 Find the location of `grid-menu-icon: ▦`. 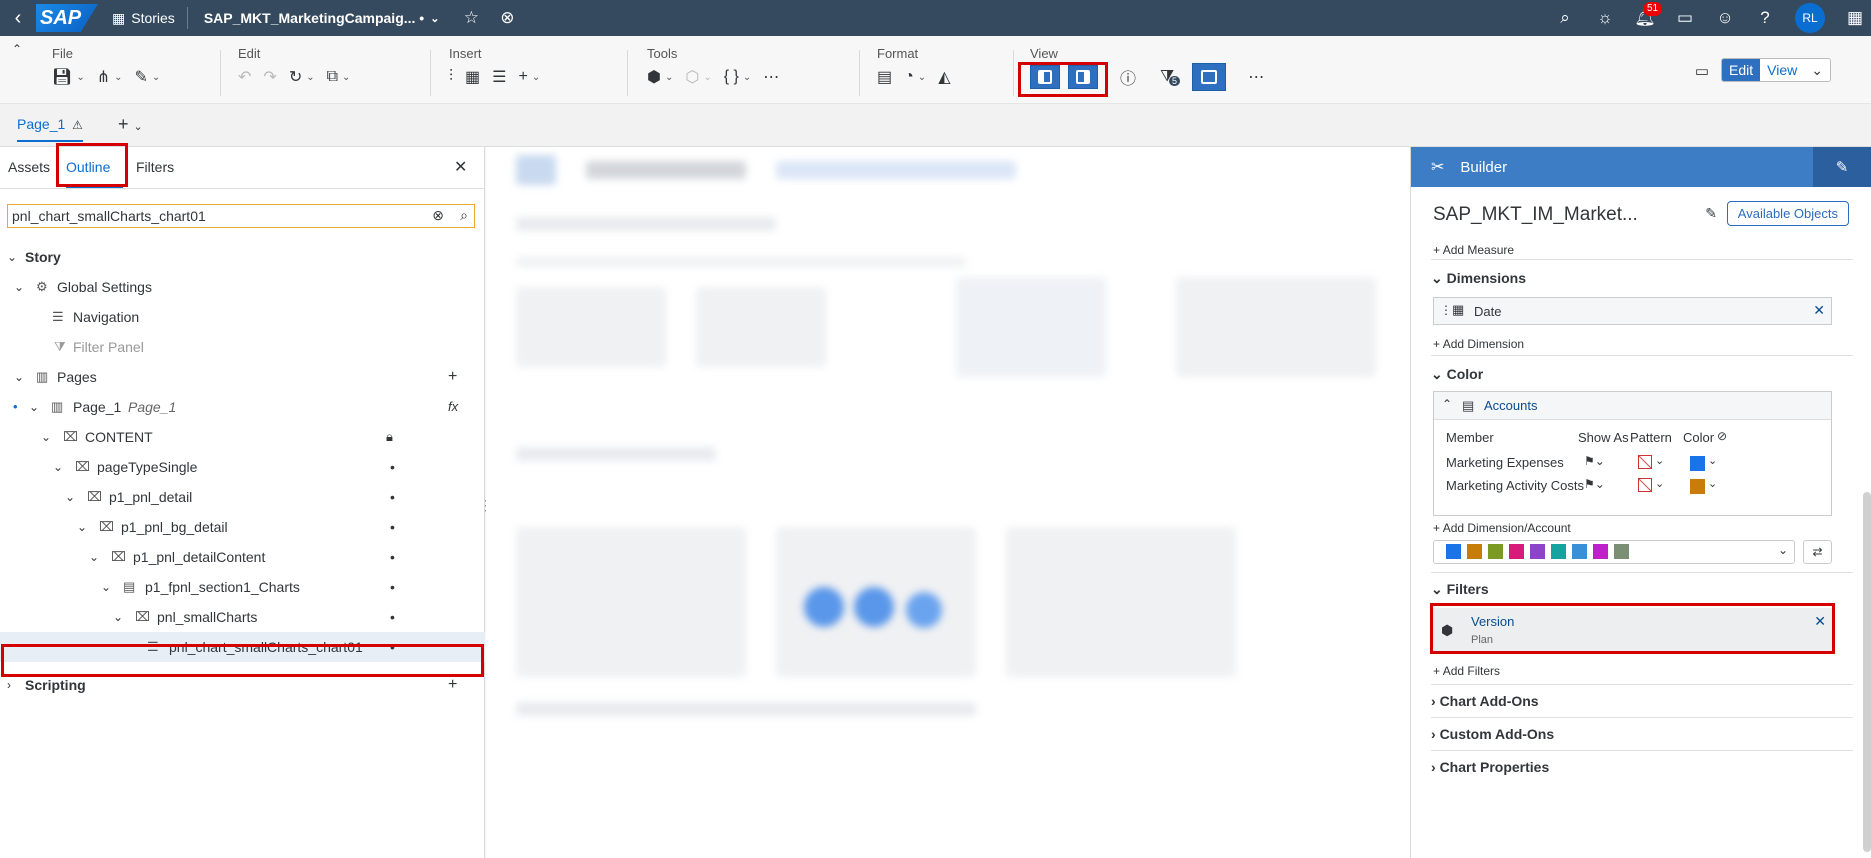

grid-menu-icon: ▦ is located at coordinates (1855, 18).